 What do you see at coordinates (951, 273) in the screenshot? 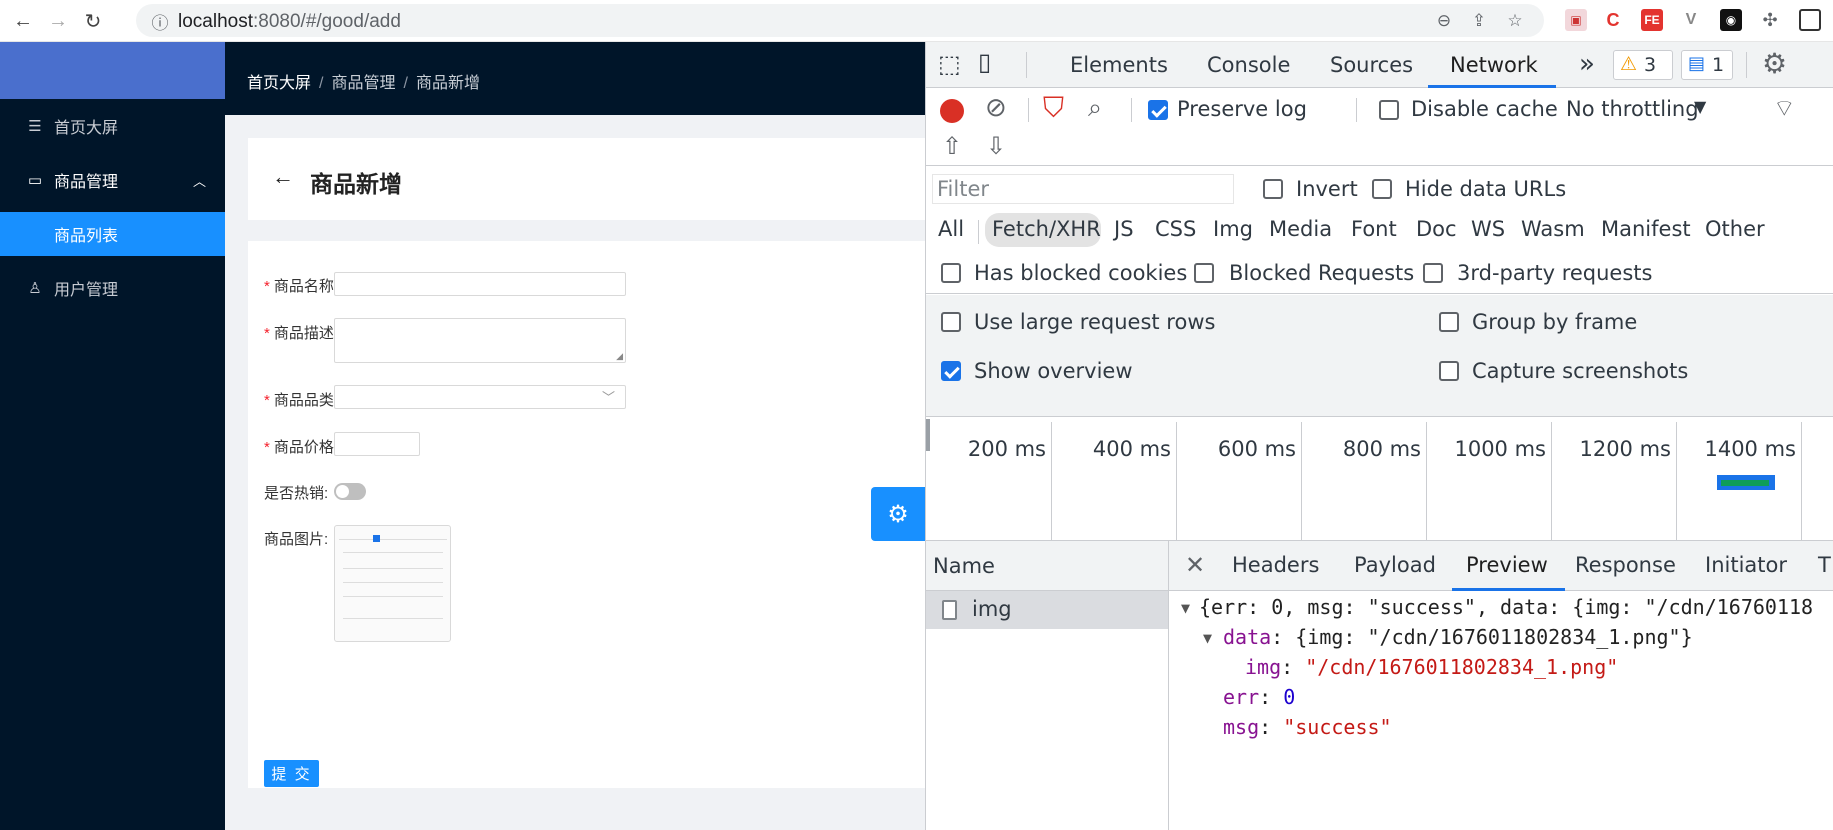
I see `has-blocked-cookies-checkbox` at bounding box center [951, 273].